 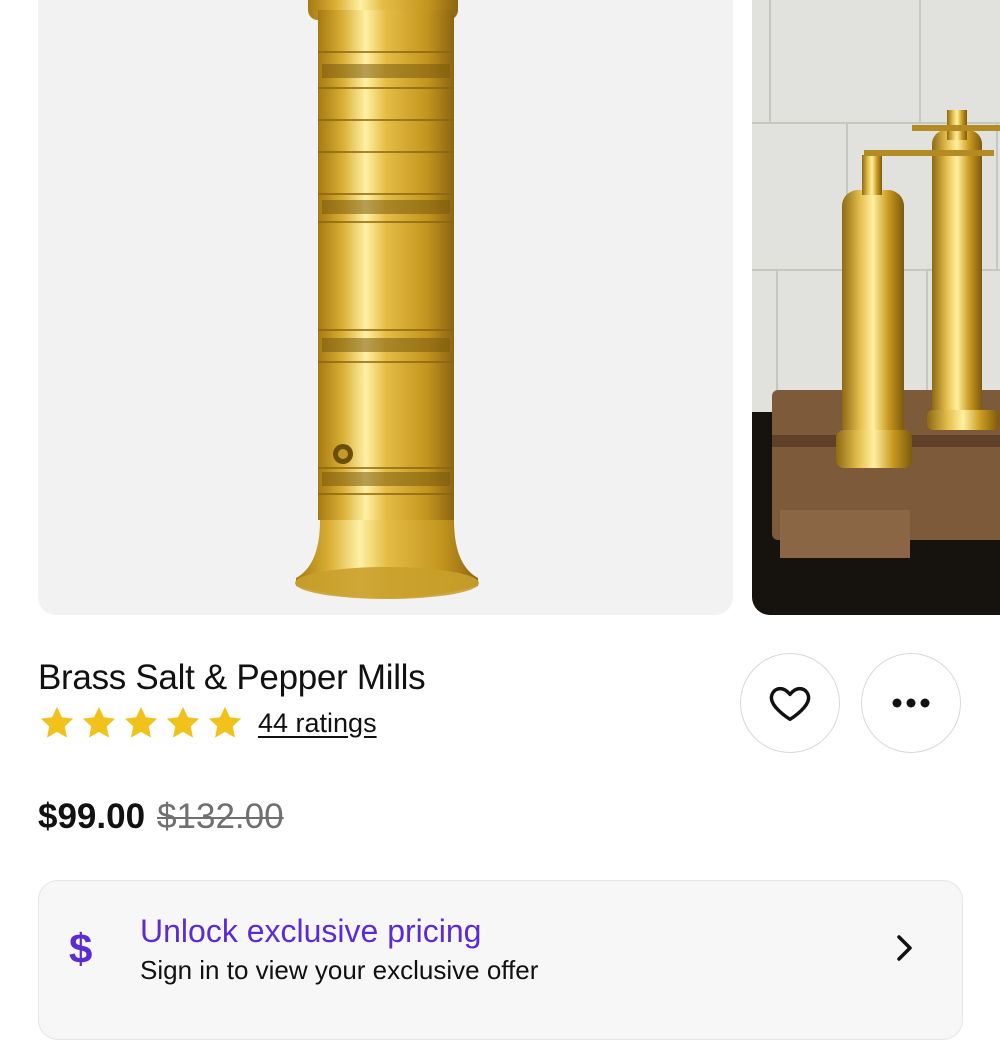 I want to click on dollar-icon: $, so click(x=81, y=948).